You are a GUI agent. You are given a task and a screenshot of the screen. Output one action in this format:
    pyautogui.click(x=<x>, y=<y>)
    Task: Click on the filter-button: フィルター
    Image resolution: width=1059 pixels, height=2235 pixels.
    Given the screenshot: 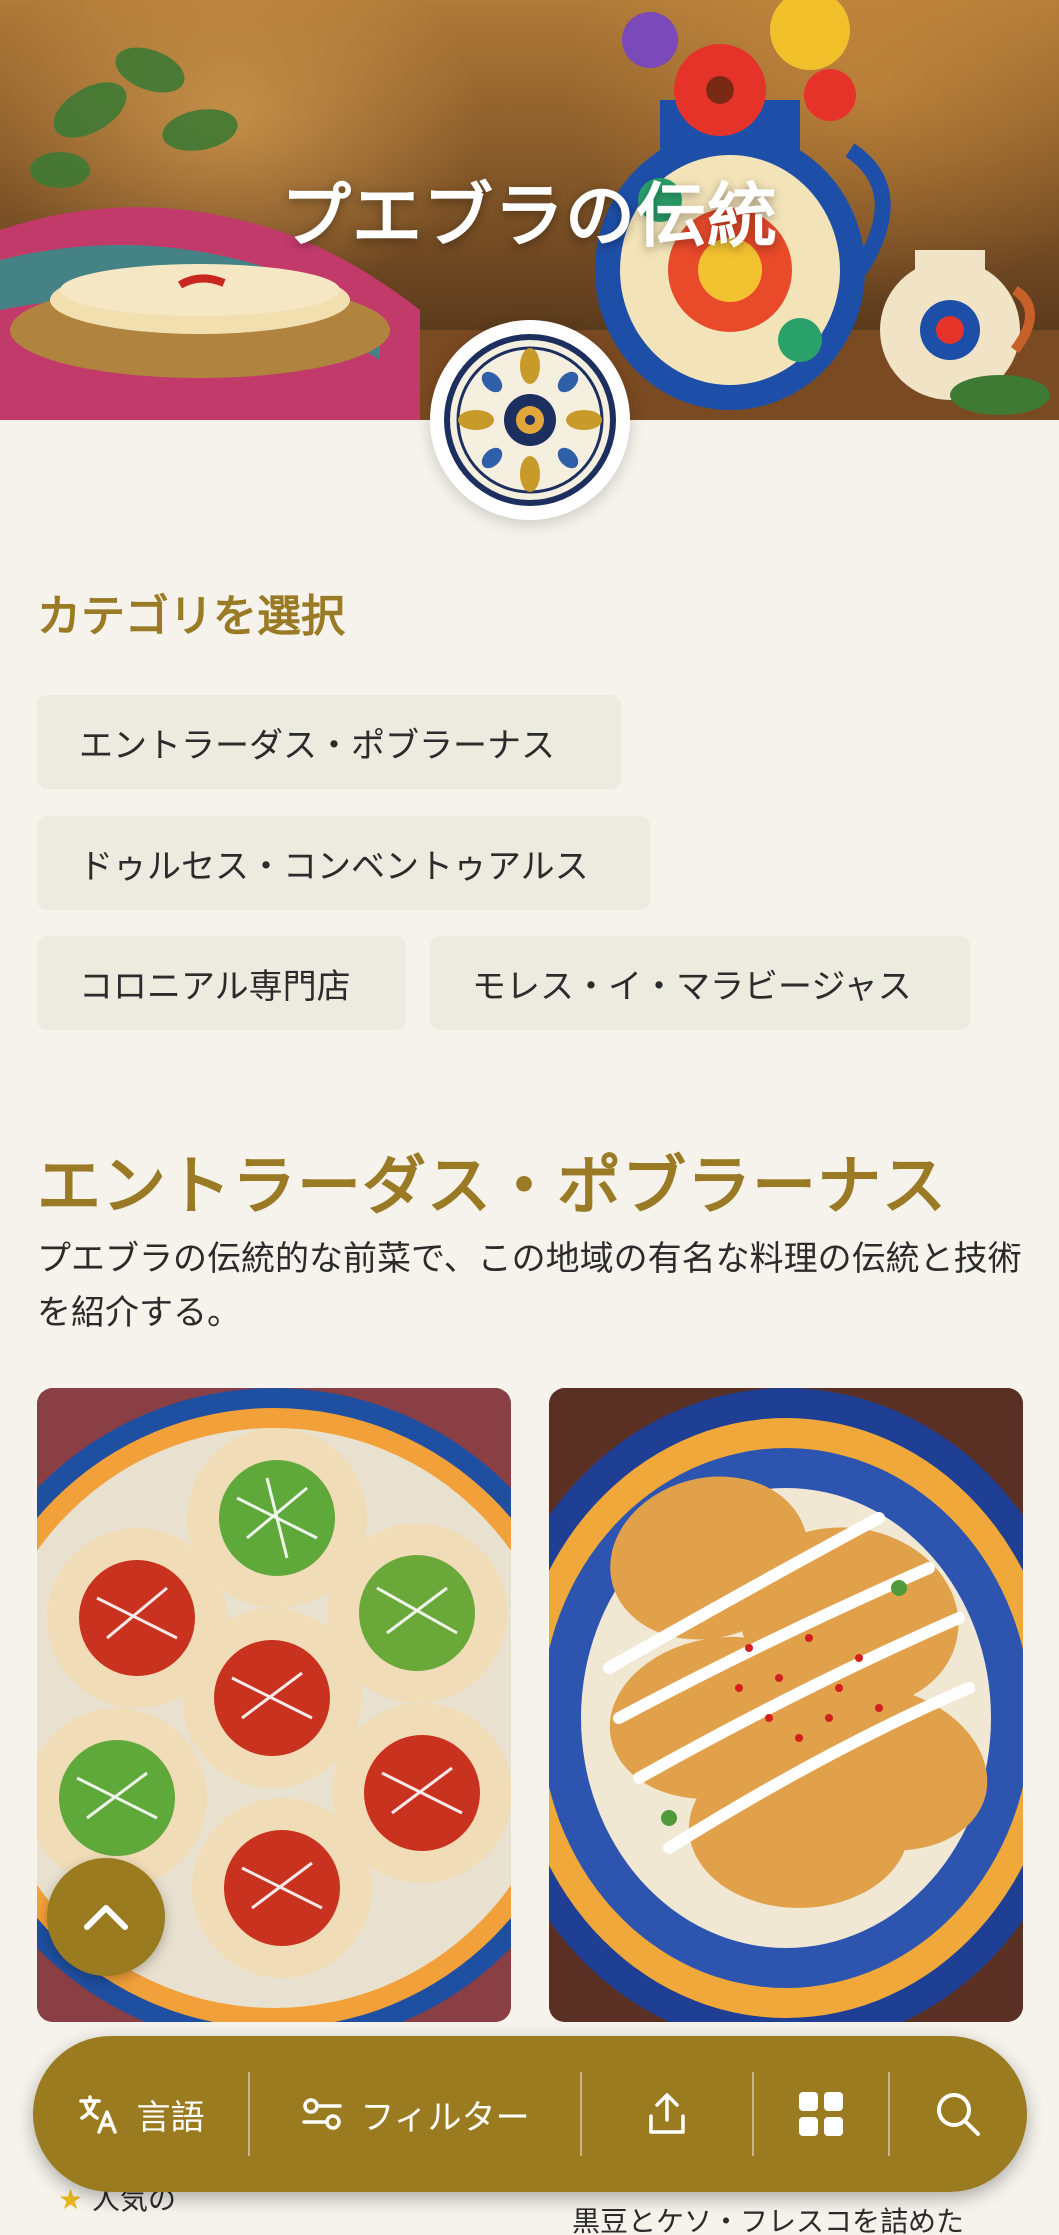 What is the action you would take?
    pyautogui.click(x=415, y=2114)
    